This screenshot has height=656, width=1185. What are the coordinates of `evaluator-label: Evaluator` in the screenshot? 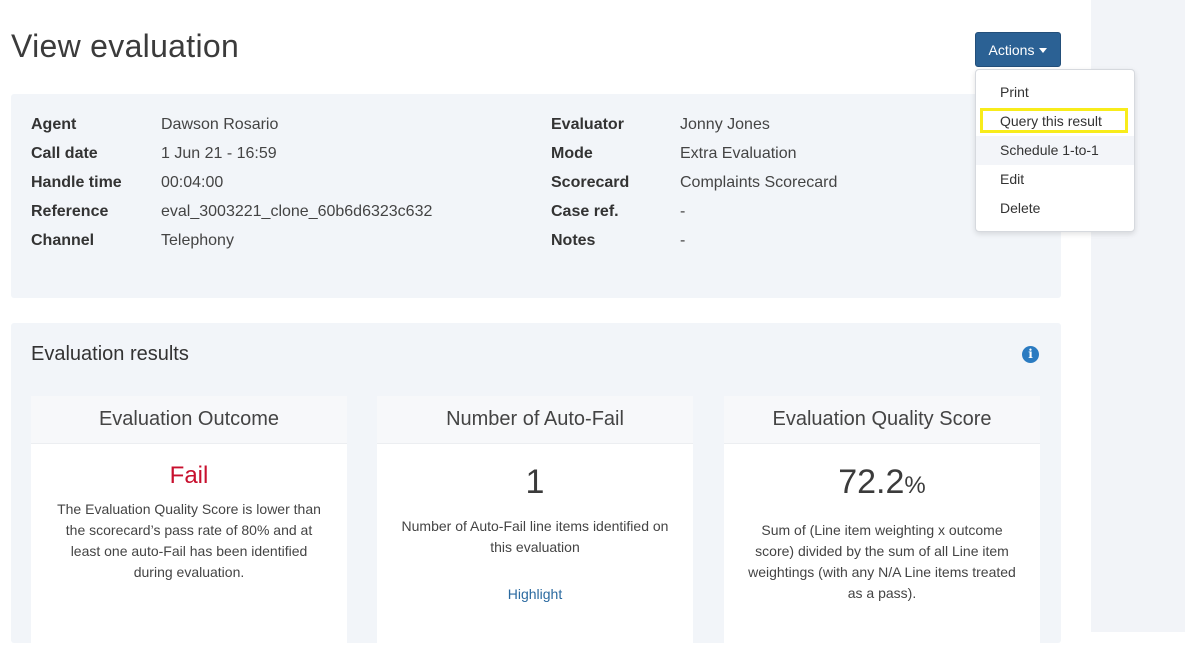 It's located at (587, 124).